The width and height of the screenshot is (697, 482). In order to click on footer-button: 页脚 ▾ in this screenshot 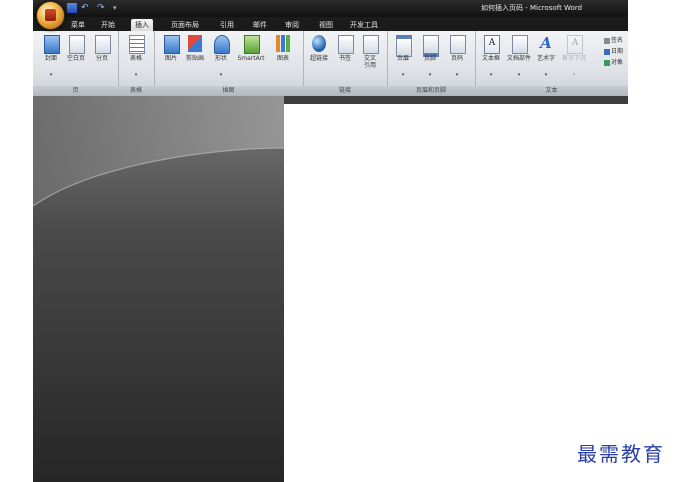, I will do `click(430, 59)`.